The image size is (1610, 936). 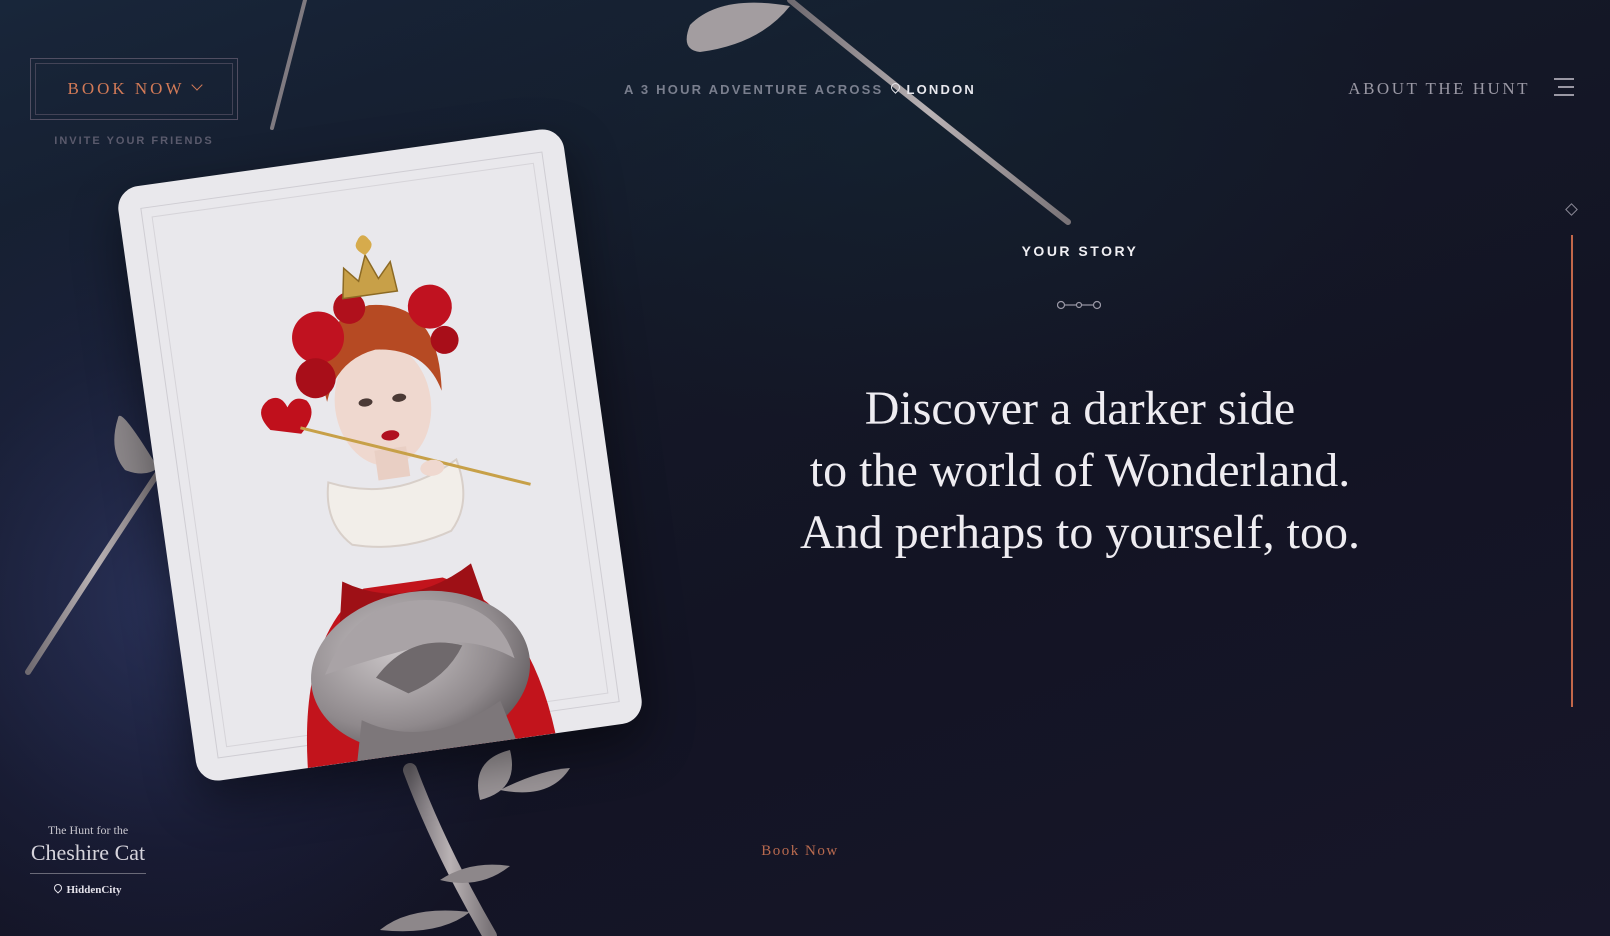 What do you see at coordinates (88, 873) in the screenshot?
I see `logo-divider` at bounding box center [88, 873].